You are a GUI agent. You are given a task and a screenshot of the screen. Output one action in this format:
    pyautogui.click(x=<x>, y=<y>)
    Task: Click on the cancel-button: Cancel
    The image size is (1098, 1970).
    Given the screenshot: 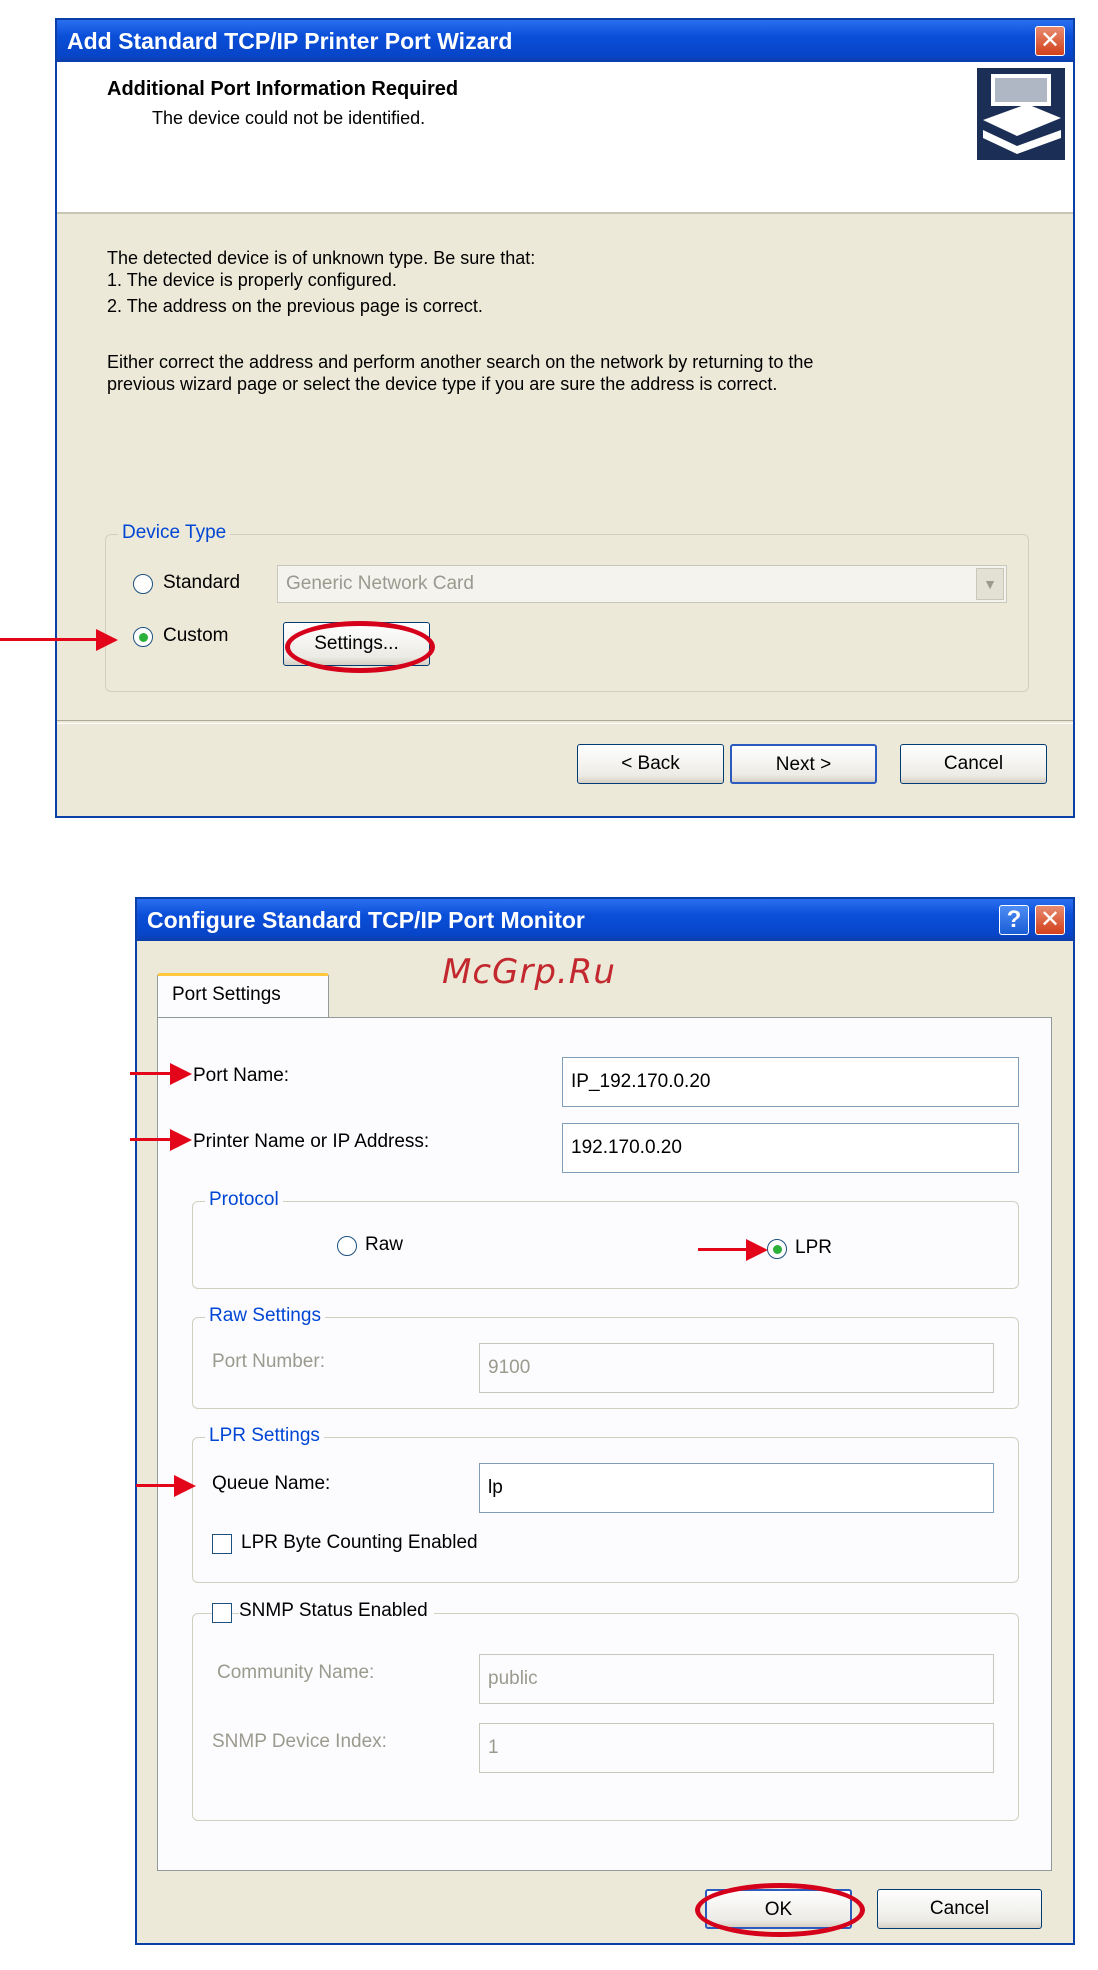 What is the action you would take?
    pyautogui.click(x=973, y=764)
    